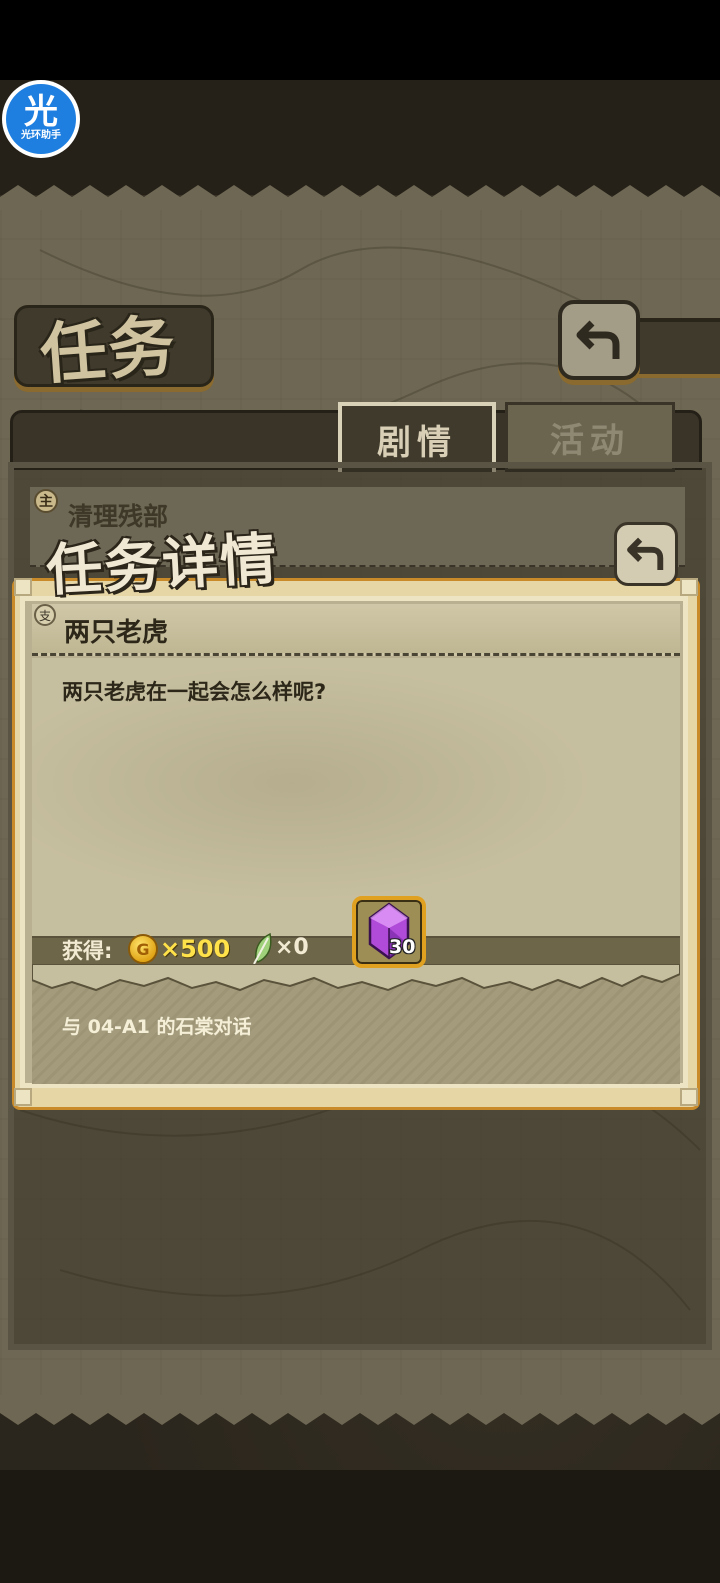 The height and width of the screenshot is (1583, 720). What do you see at coordinates (292, 947) in the screenshot?
I see `feather-reward-amount: ×0` at bounding box center [292, 947].